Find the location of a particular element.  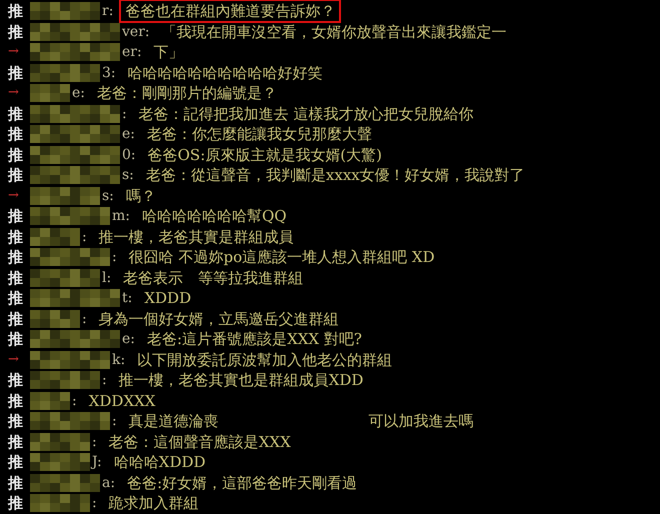

comment-text: 老爸：記得把我加進去 這樣我才放心把女兒脫給你 is located at coordinates (306, 114).